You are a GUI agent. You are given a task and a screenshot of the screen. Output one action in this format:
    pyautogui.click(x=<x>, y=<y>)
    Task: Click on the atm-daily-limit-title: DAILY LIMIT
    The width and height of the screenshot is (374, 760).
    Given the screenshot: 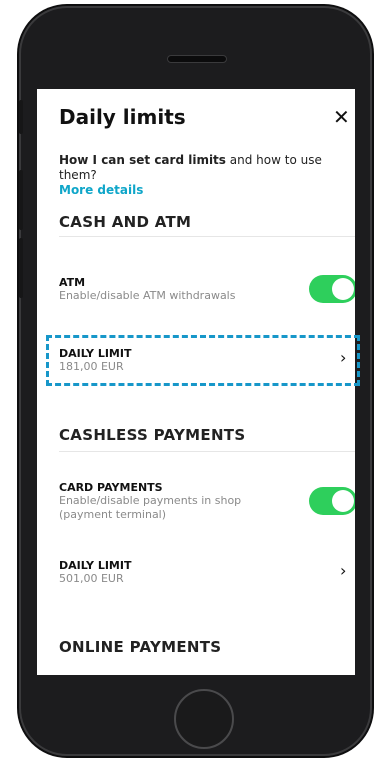 What is the action you would take?
    pyautogui.click(x=95, y=353)
    